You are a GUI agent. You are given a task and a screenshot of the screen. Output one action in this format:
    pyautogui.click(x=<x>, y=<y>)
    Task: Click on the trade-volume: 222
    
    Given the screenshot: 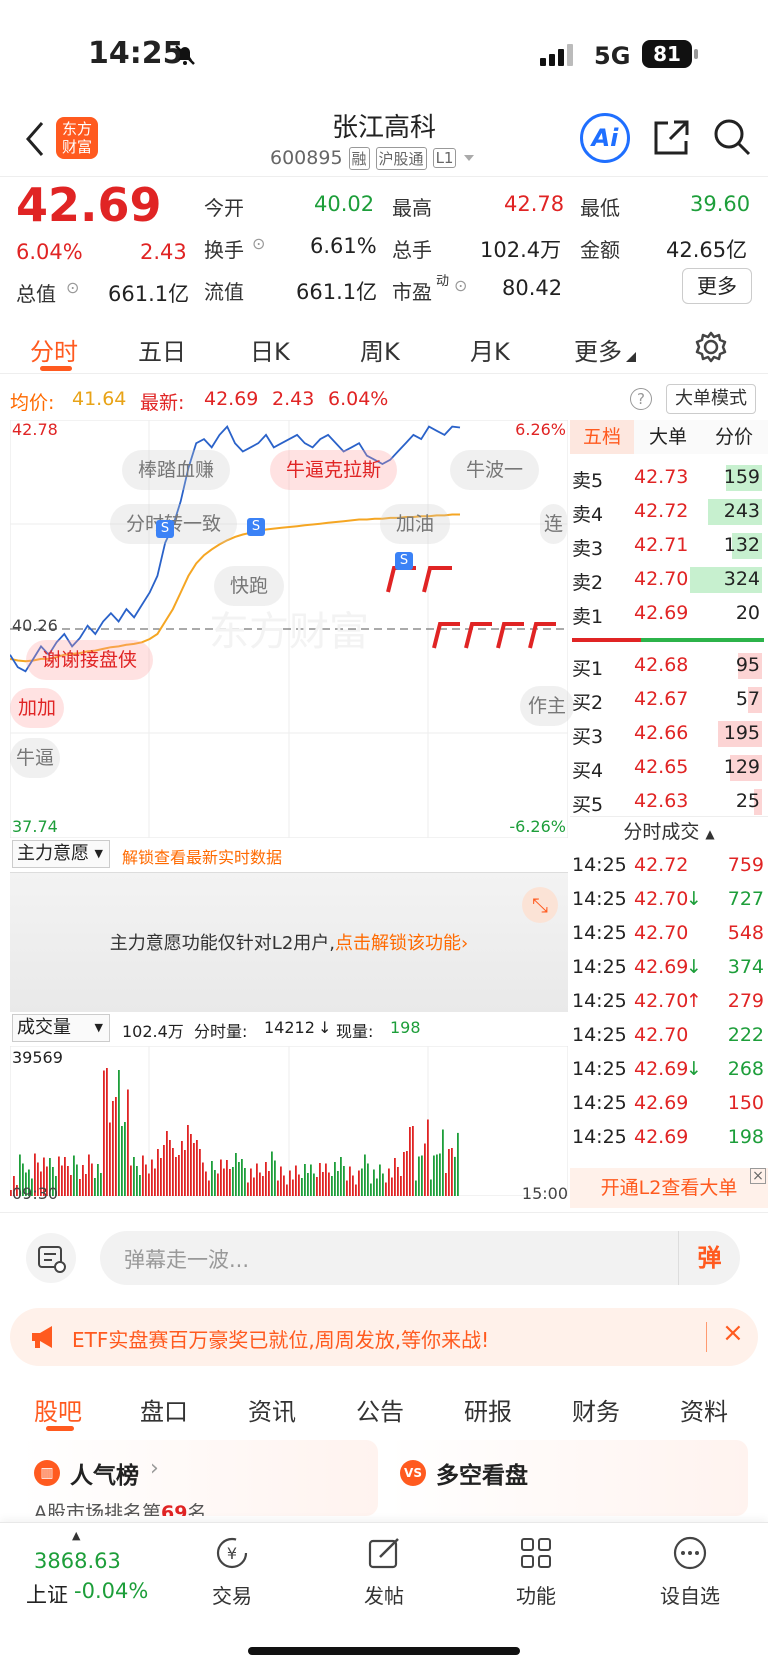 What is the action you would take?
    pyautogui.click(x=745, y=1035)
    